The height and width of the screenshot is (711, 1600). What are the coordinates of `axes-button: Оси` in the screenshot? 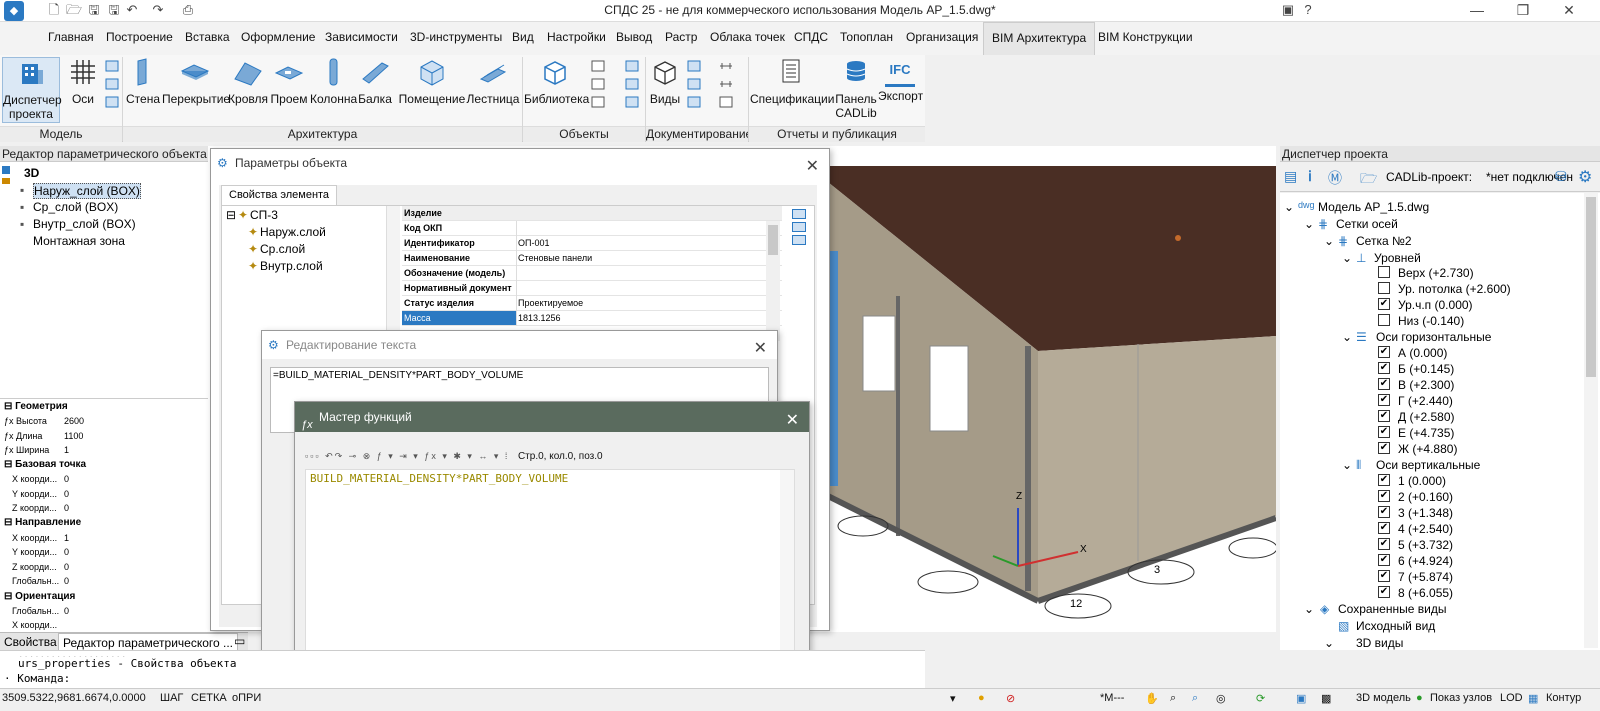 It's located at (83, 81).